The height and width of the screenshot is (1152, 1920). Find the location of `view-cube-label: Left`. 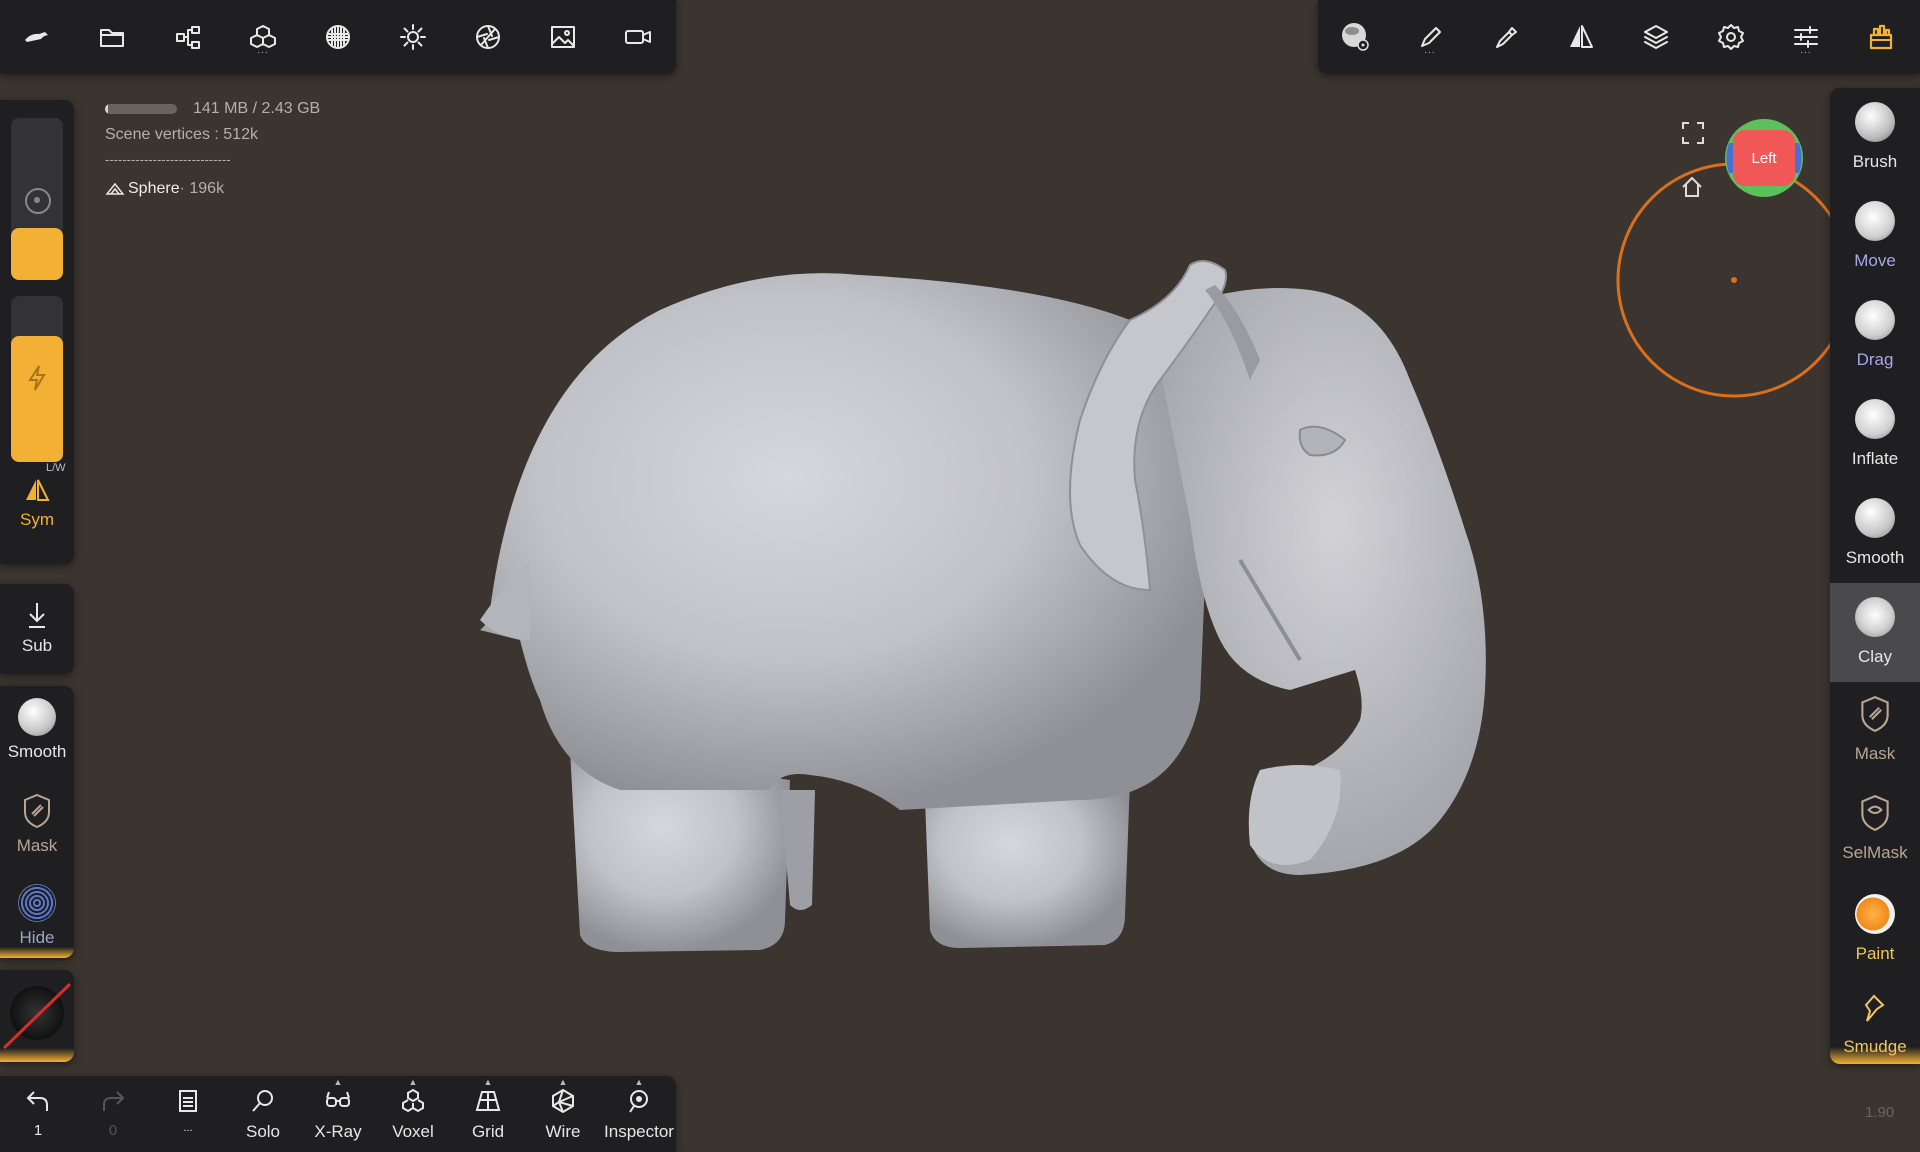

view-cube-label: Left is located at coordinates (1764, 158).